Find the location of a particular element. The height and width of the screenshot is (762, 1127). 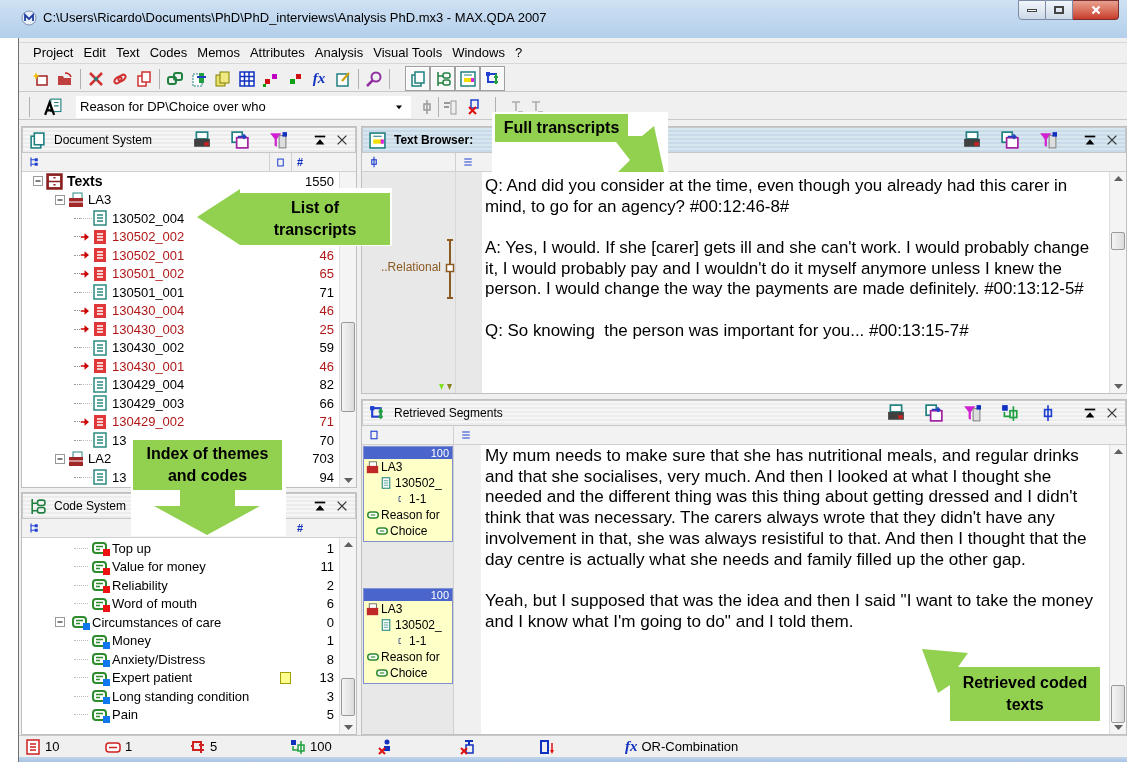

font-icon is located at coordinates (53, 106).